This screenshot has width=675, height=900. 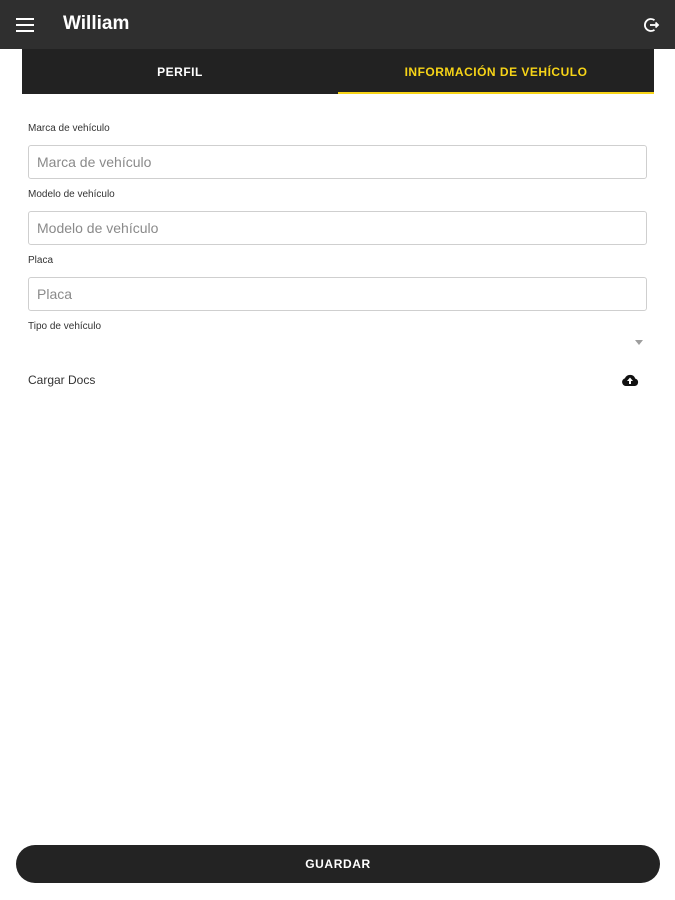 I want to click on vehicle-type-label: Tipo de vehículo, so click(x=65, y=326).